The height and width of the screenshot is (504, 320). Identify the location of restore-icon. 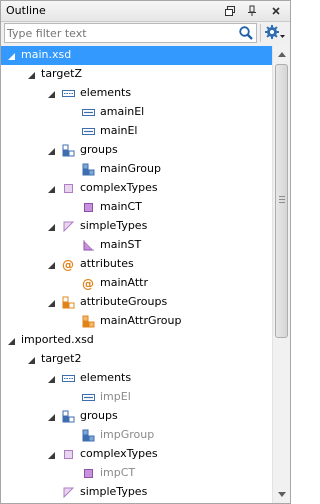
(230, 11).